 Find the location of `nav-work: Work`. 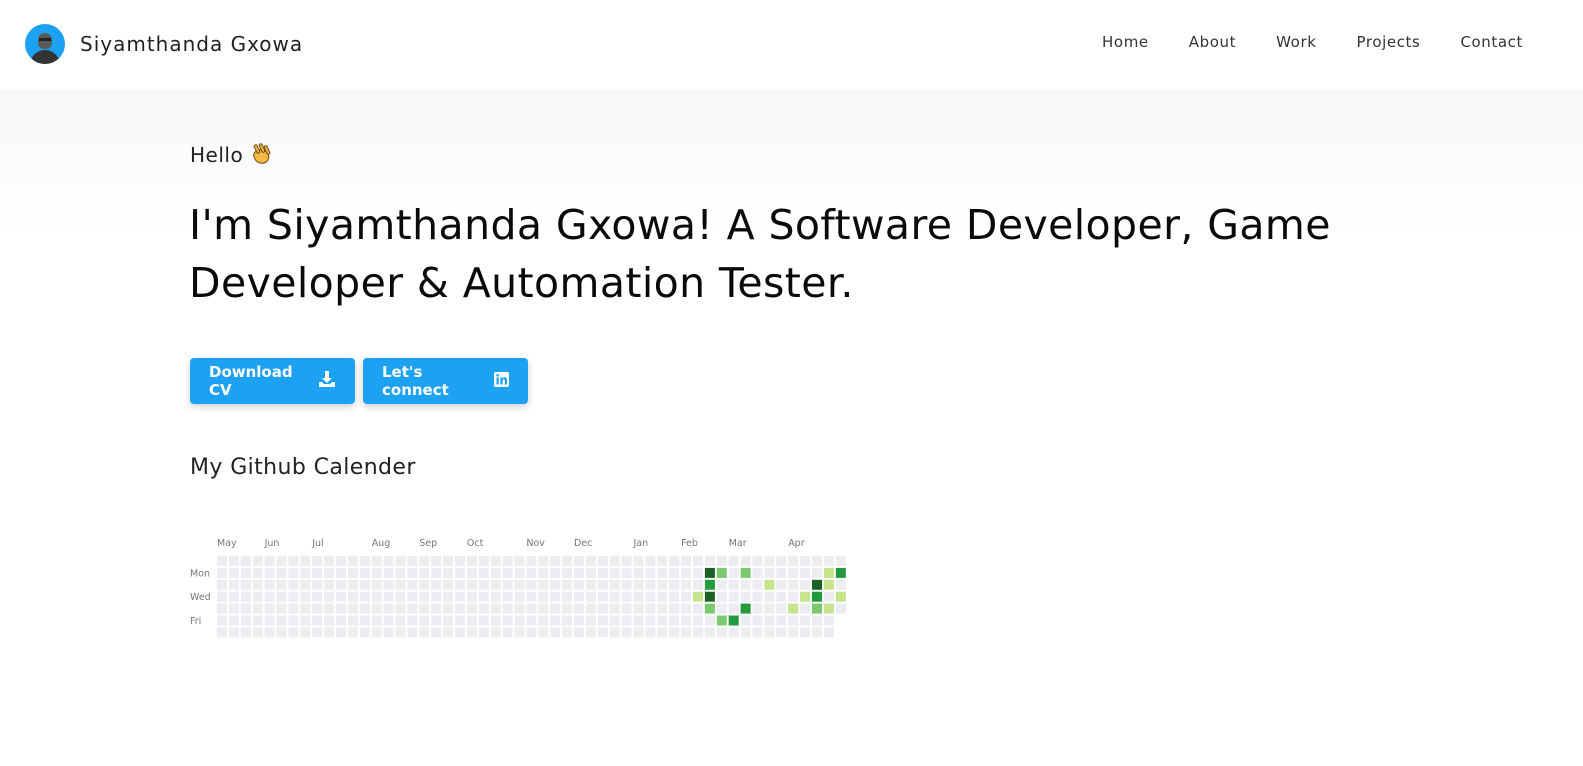

nav-work: Work is located at coordinates (1296, 42).